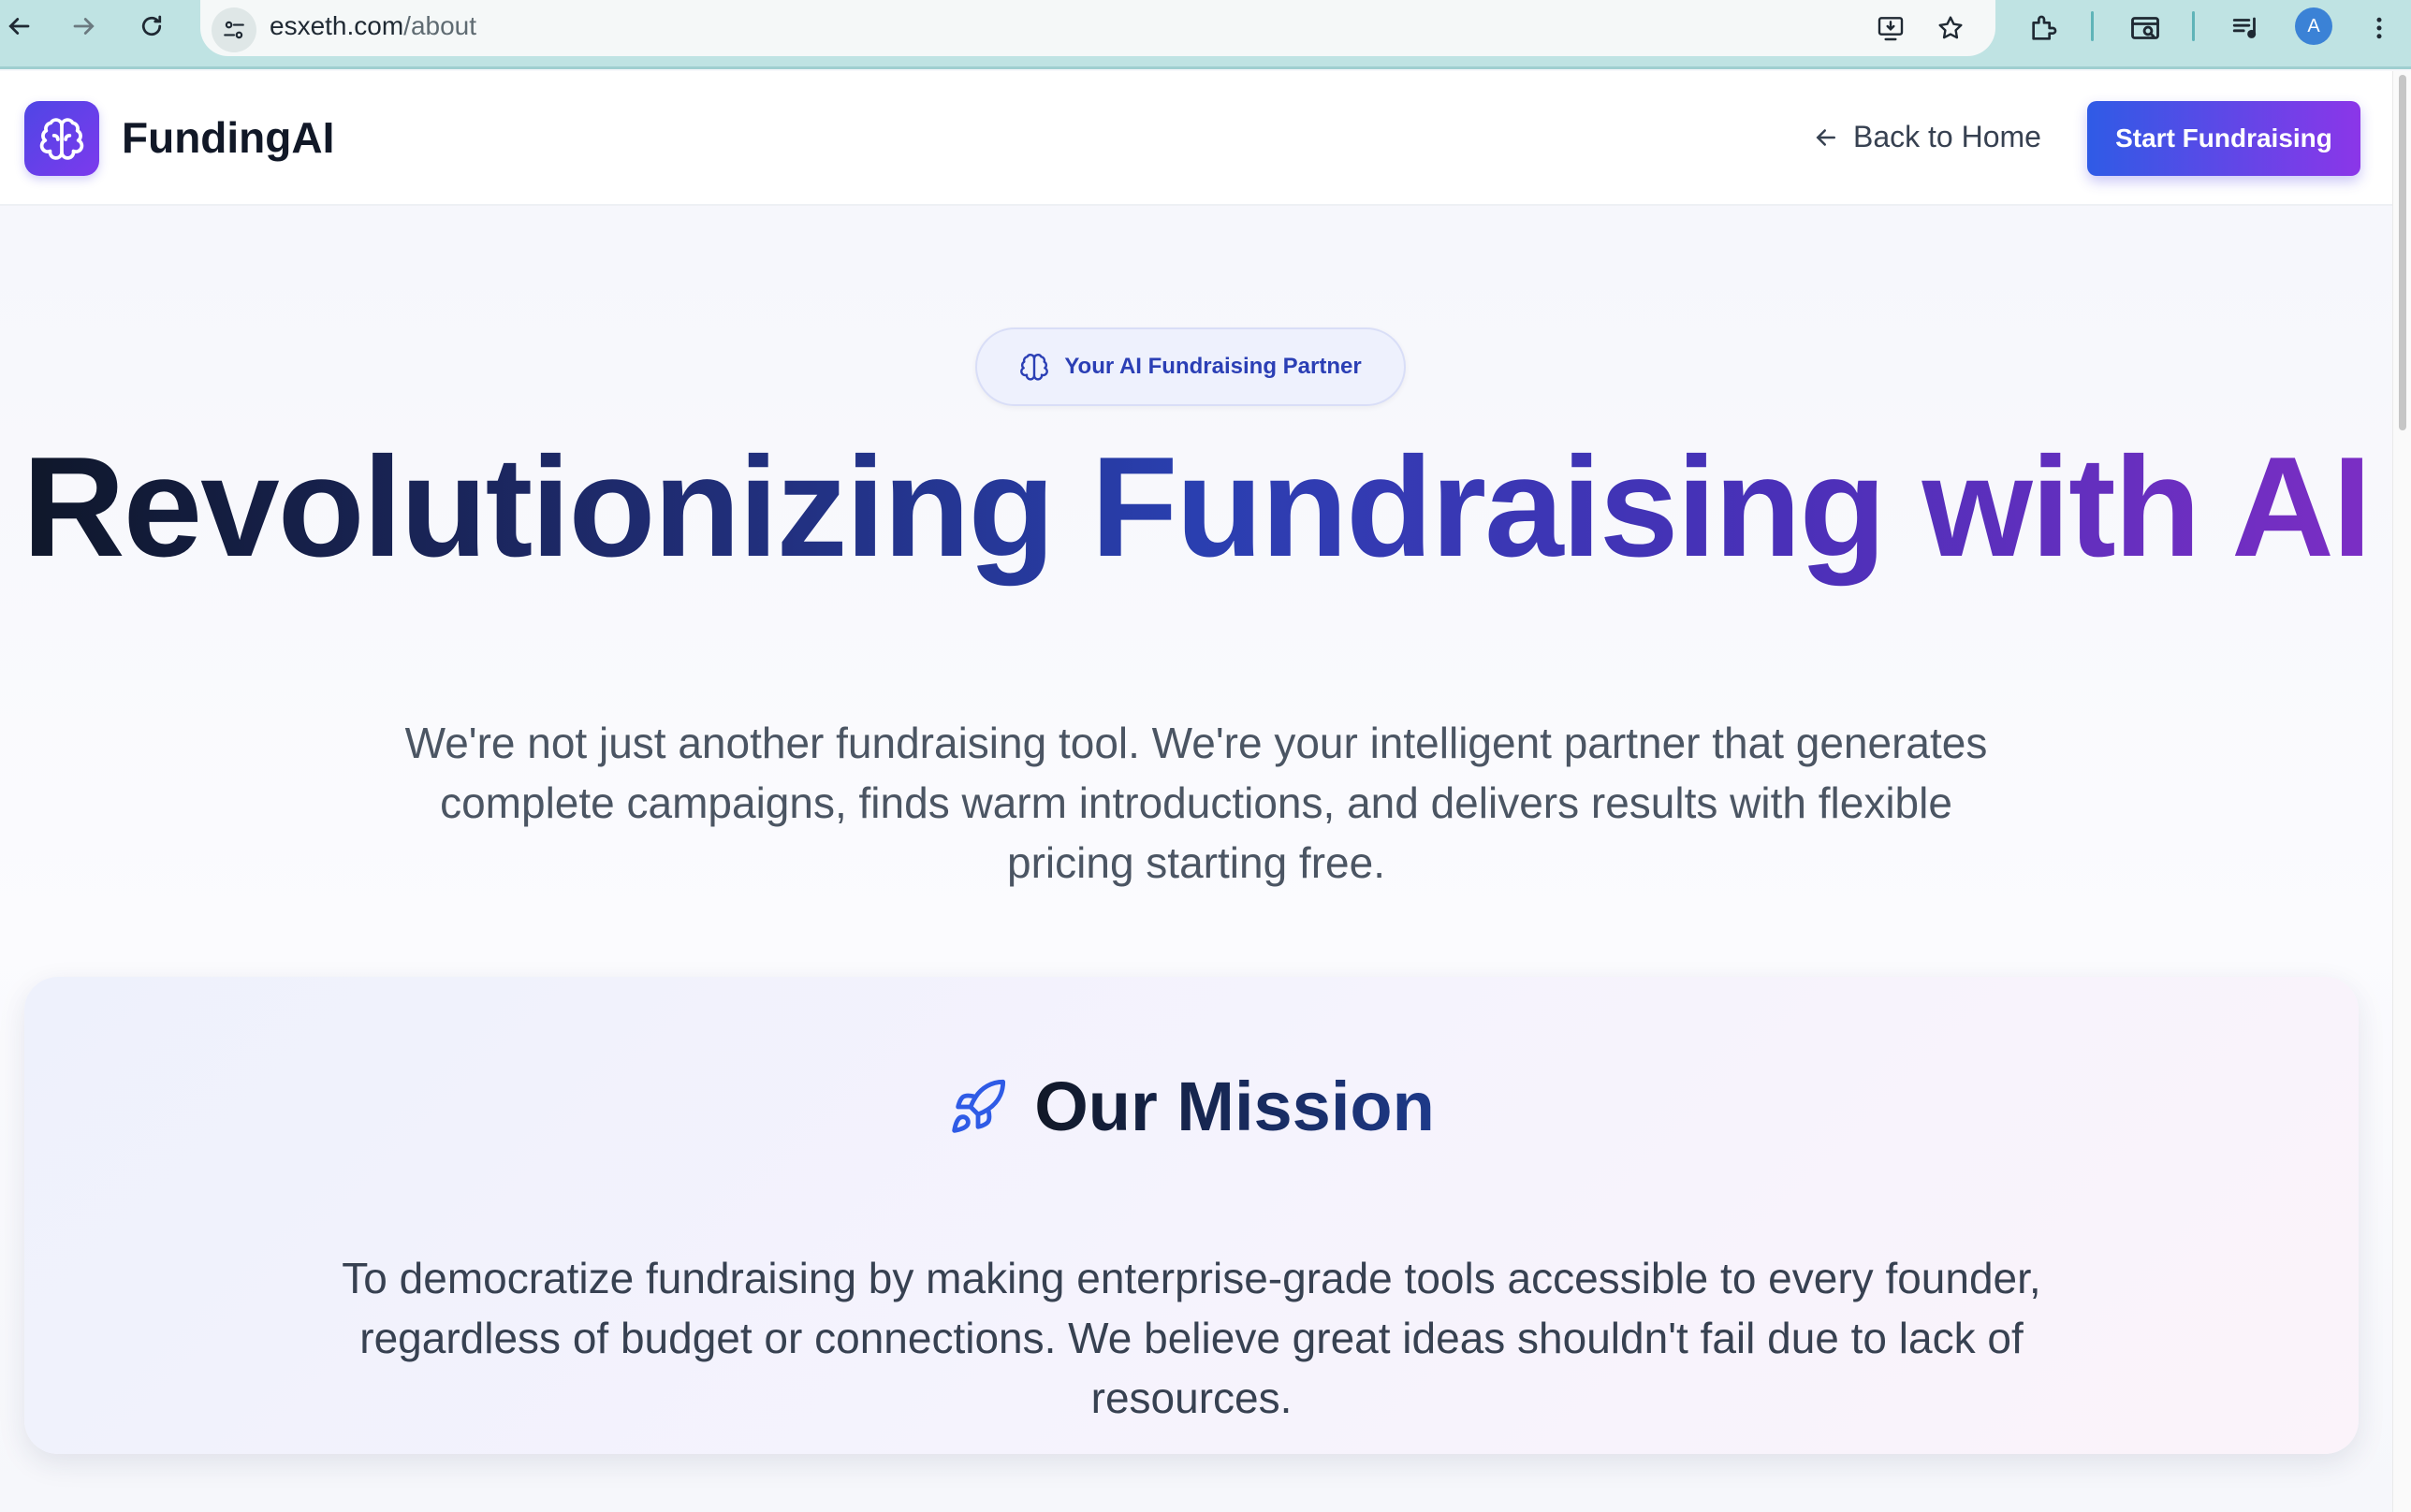 The width and height of the screenshot is (2411, 1512). What do you see at coordinates (979, 1106) in the screenshot?
I see `rocket-icon` at bounding box center [979, 1106].